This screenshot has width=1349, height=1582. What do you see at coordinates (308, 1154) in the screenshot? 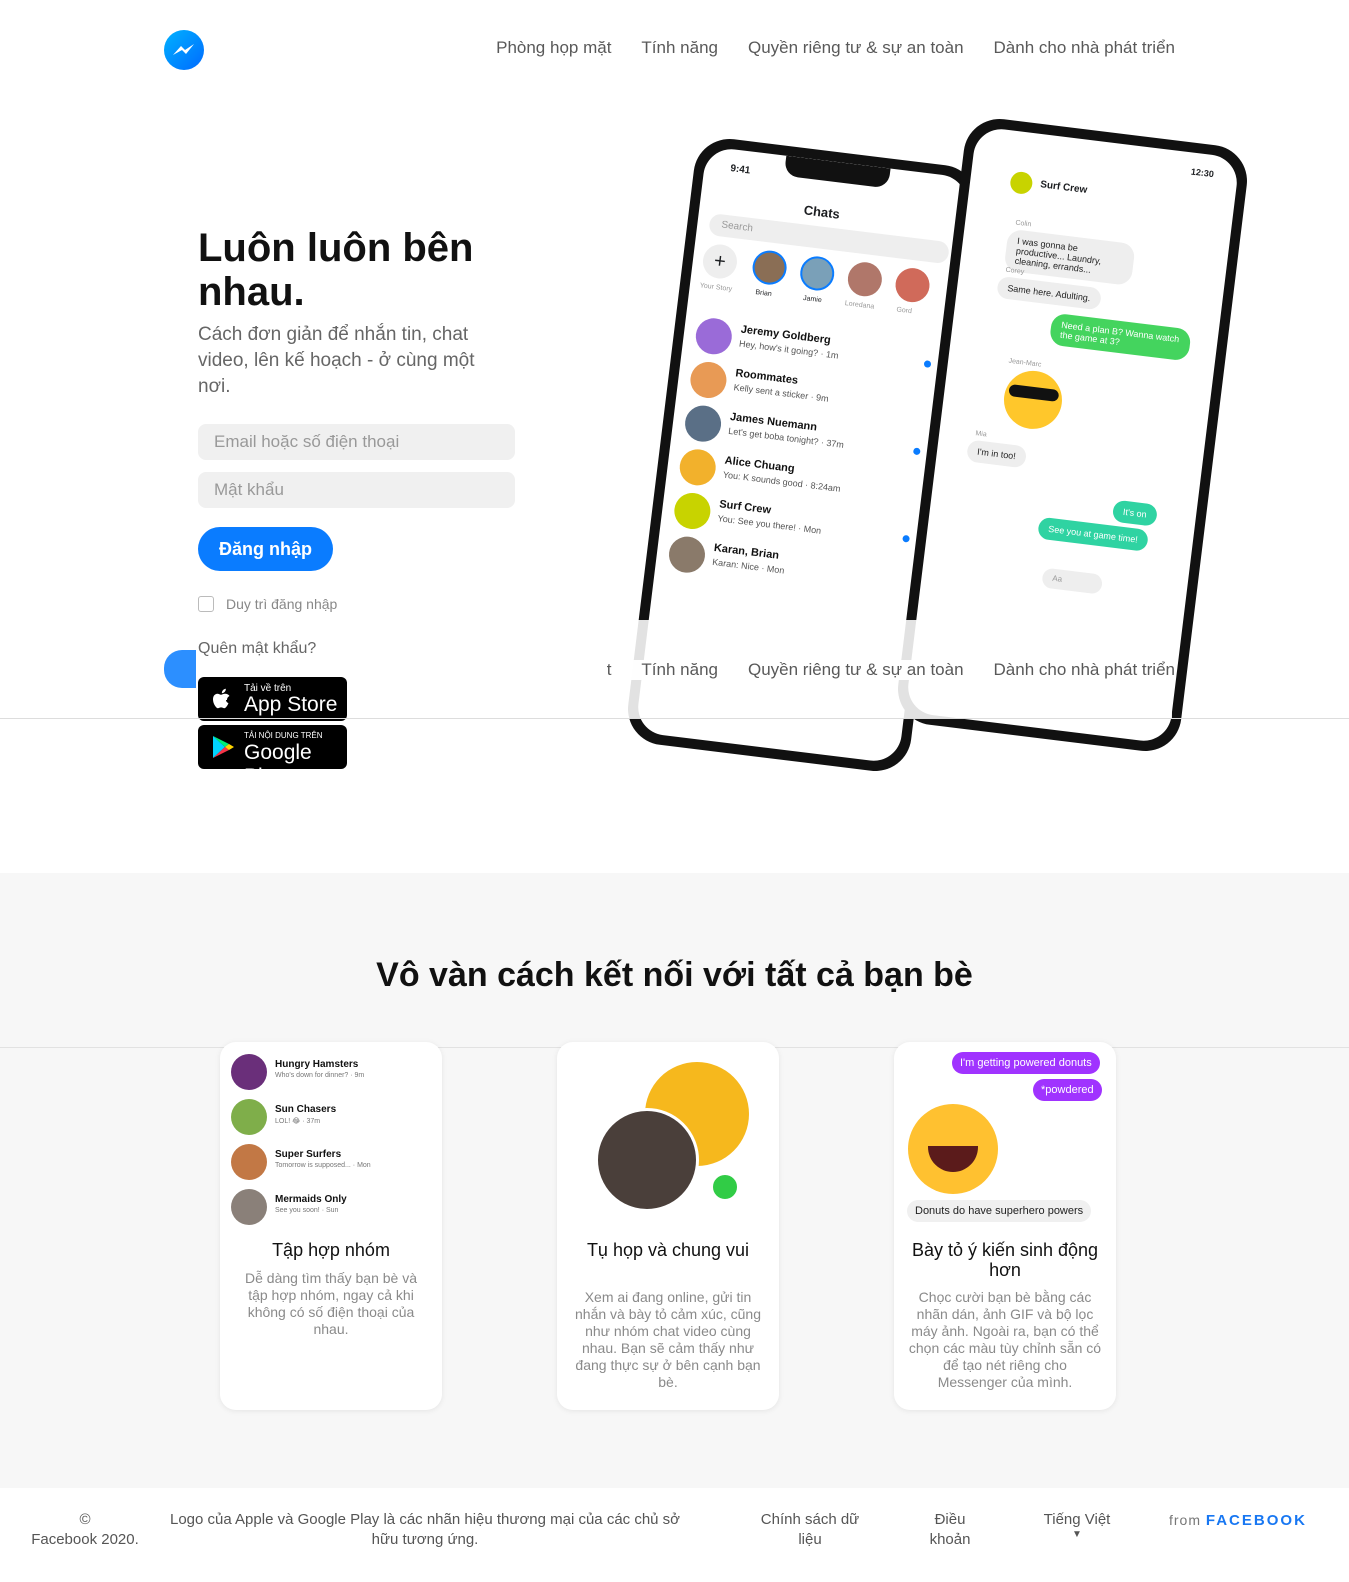
I see `group-name: Super Surfers` at bounding box center [308, 1154].